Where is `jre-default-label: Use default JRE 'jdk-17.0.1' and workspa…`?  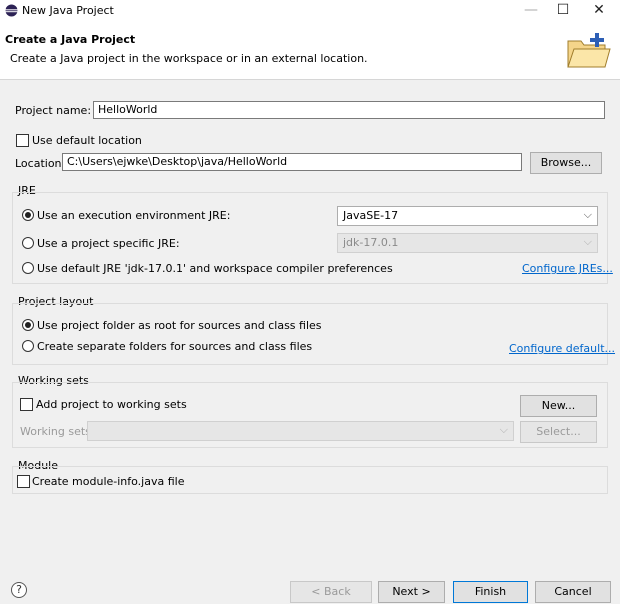
jre-default-label: Use default JRE 'jdk-17.0.1' and workspa… is located at coordinates (215, 268).